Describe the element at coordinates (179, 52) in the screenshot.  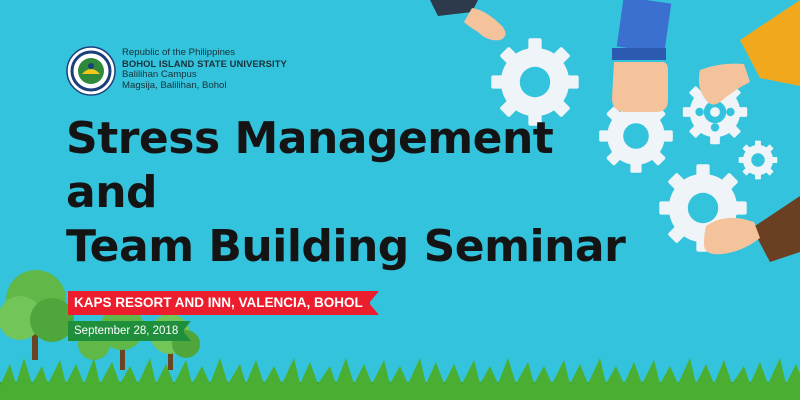
I see `country-label: Republic of the Philippines` at that location.